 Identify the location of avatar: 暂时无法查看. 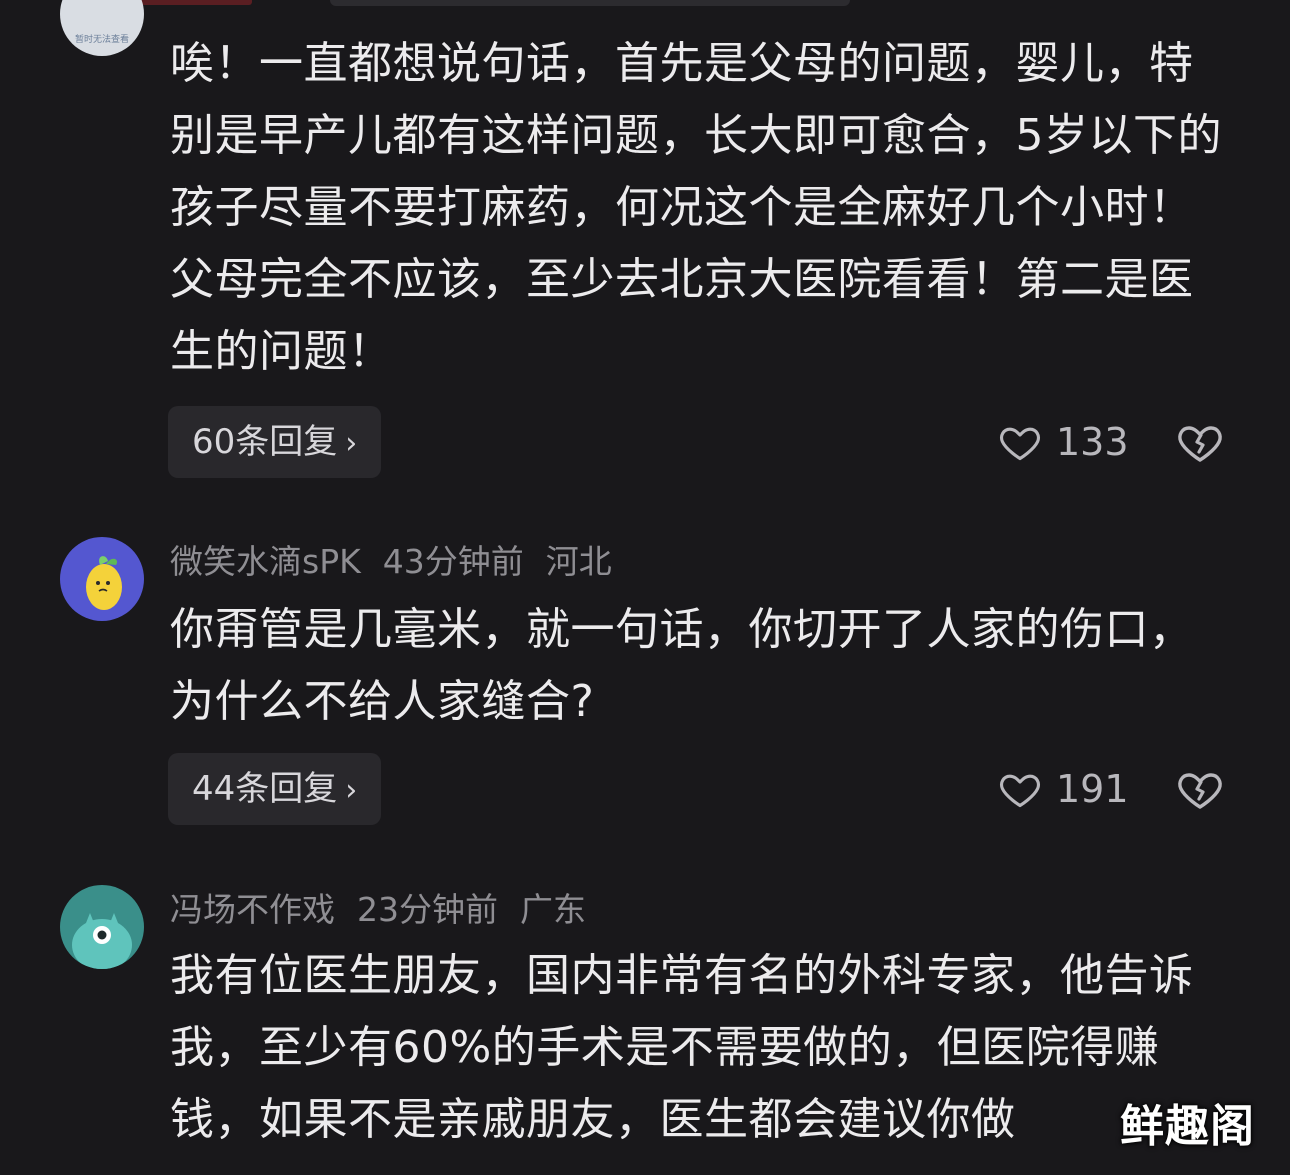
(102, 28).